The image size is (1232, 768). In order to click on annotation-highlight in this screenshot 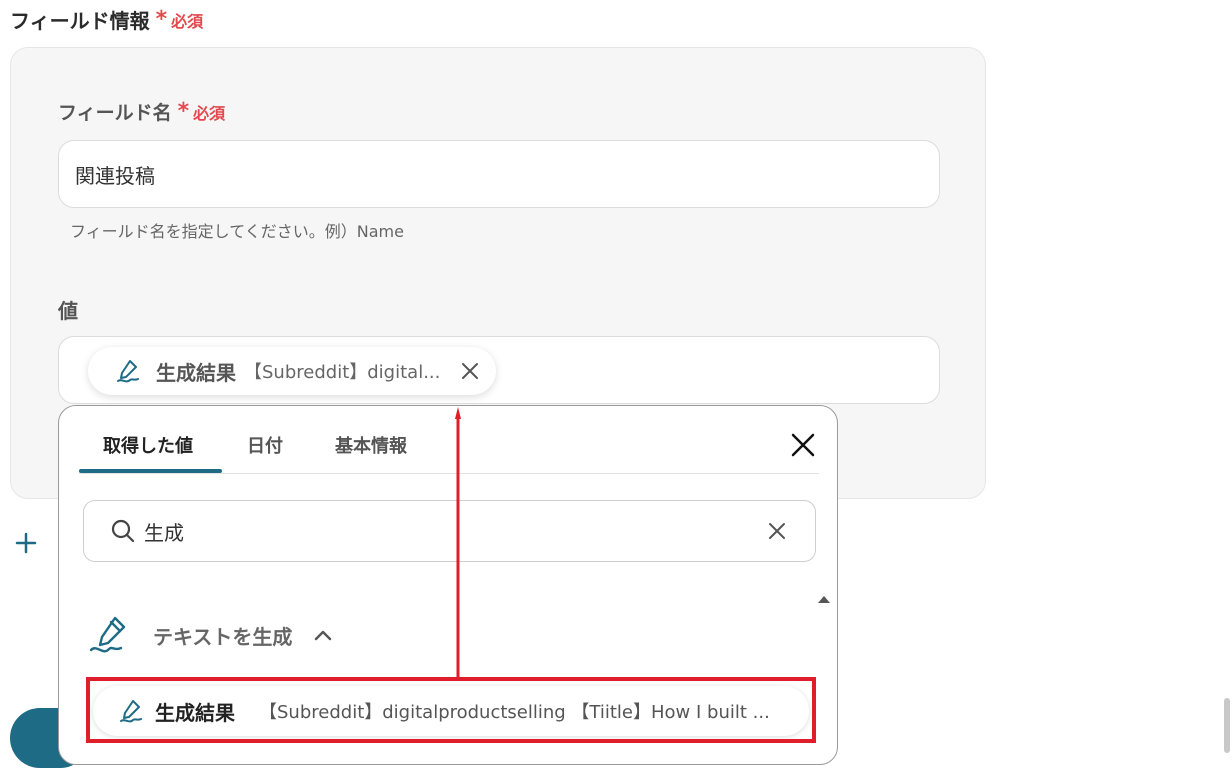, I will do `click(451, 710)`.